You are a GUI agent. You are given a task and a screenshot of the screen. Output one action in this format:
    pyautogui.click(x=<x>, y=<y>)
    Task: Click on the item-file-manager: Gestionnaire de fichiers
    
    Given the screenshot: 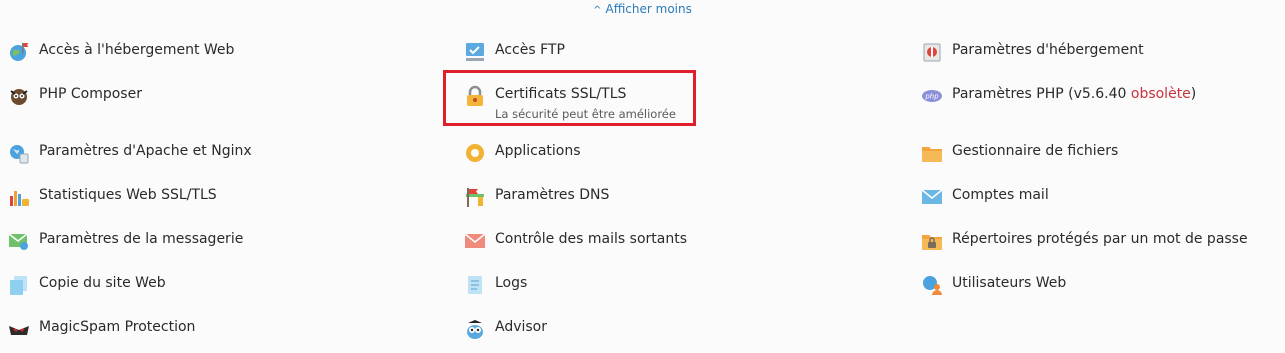 What is the action you would take?
    pyautogui.click(x=1019, y=153)
    